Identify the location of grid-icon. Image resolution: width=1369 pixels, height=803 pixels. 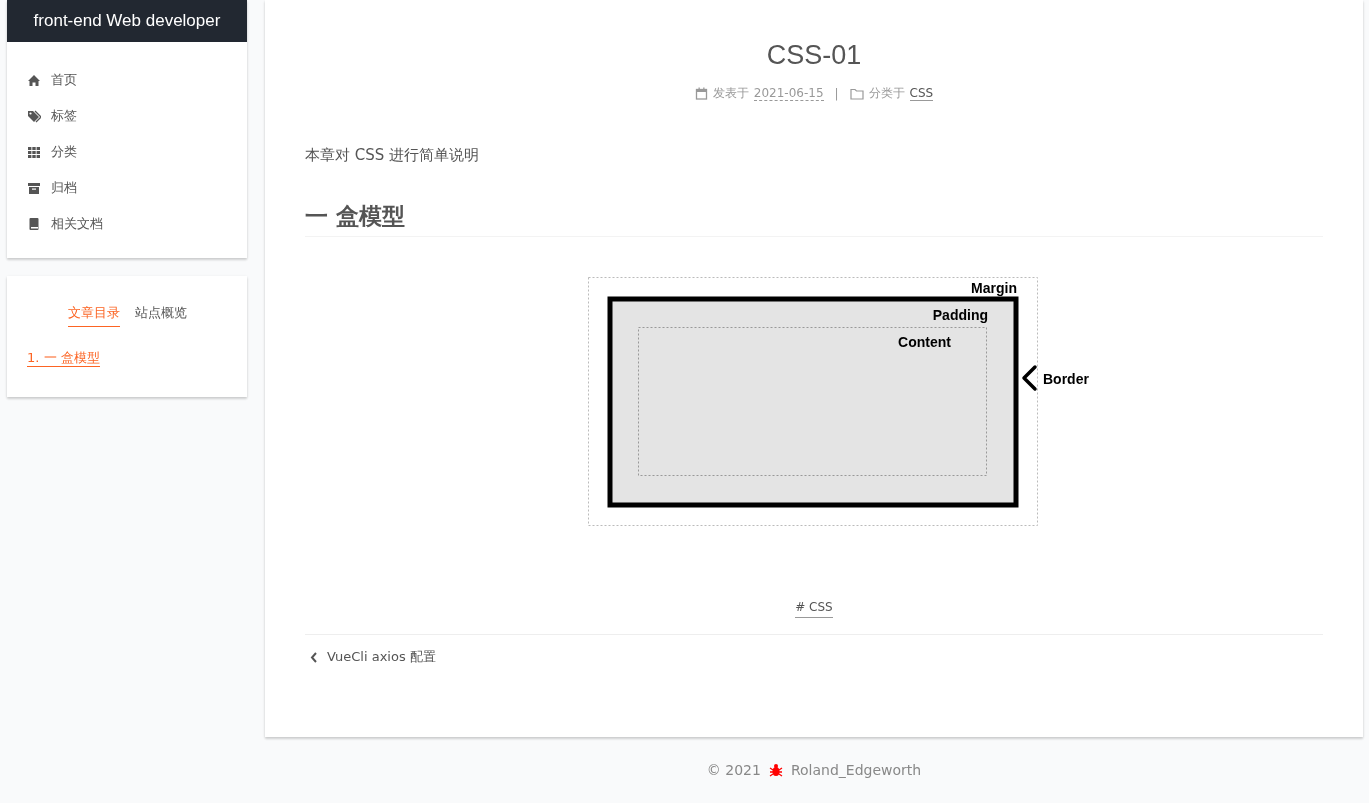
(34, 152).